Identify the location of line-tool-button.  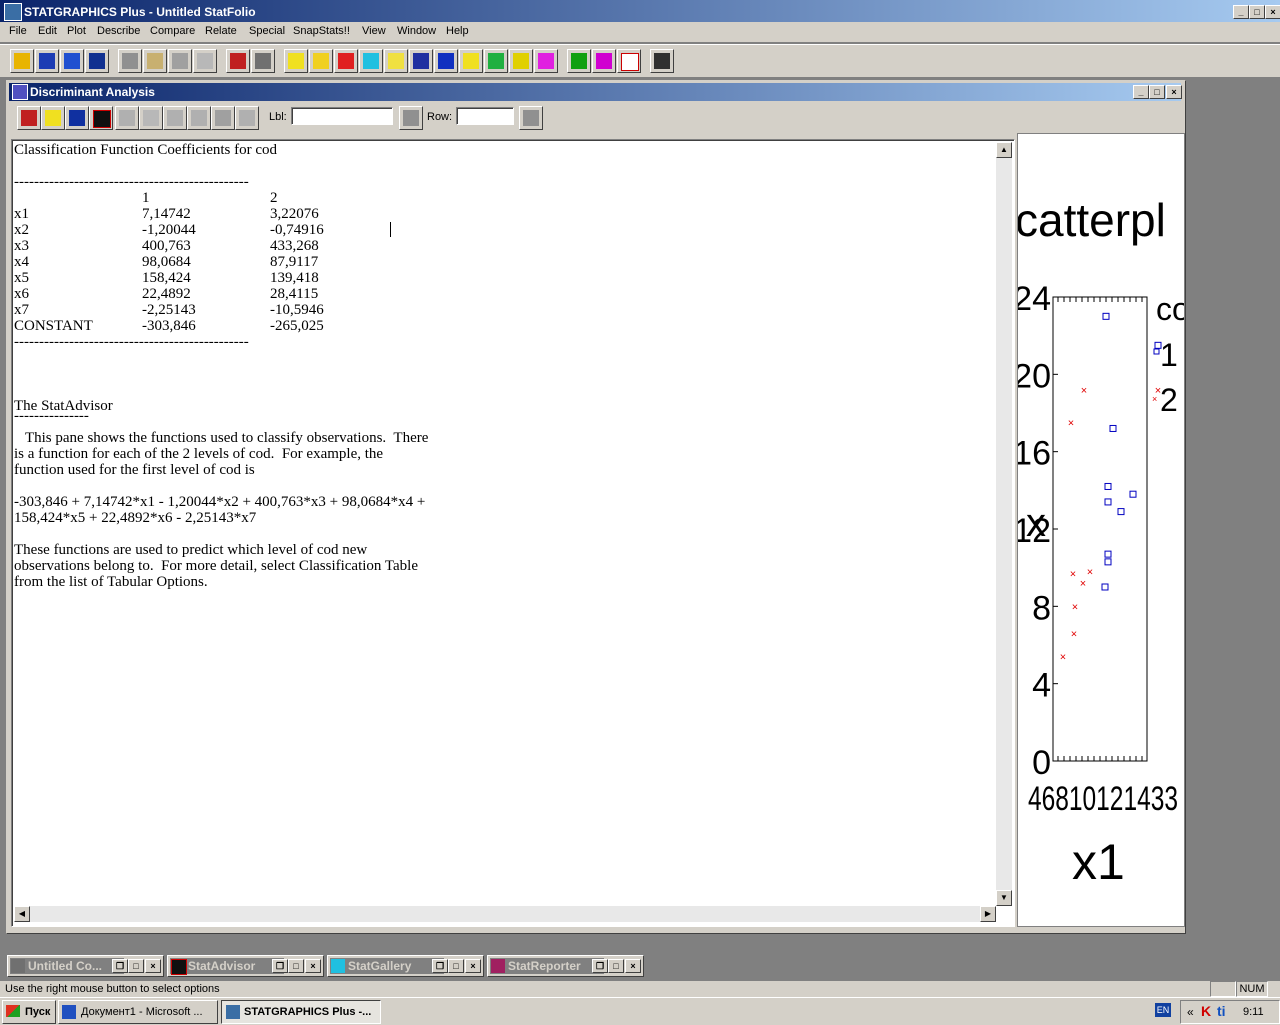
(247, 118).